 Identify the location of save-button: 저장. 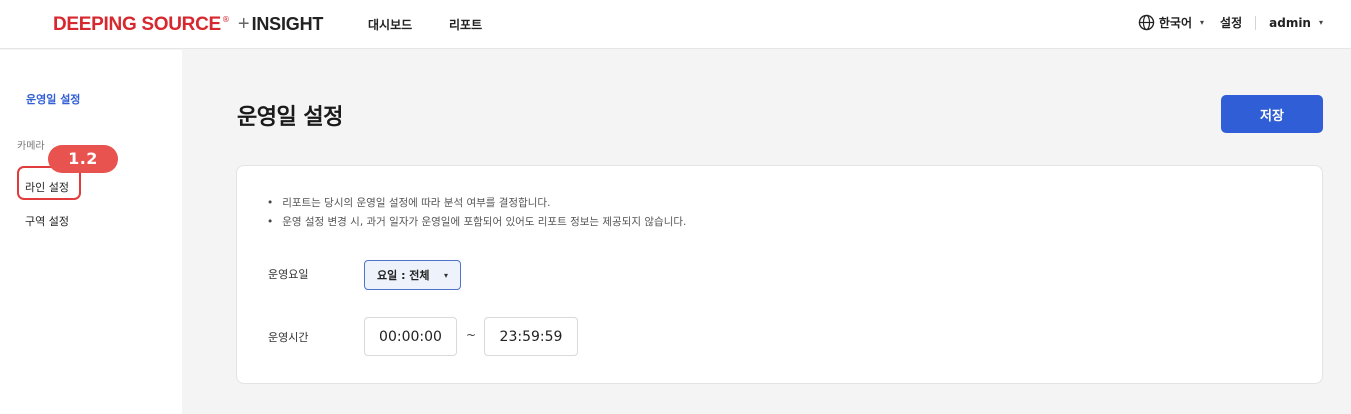
(1272, 114).